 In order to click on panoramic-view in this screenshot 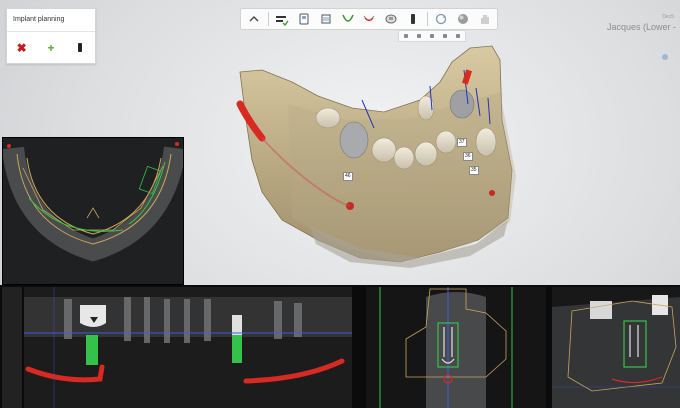, I will do `click(188, 347)`.